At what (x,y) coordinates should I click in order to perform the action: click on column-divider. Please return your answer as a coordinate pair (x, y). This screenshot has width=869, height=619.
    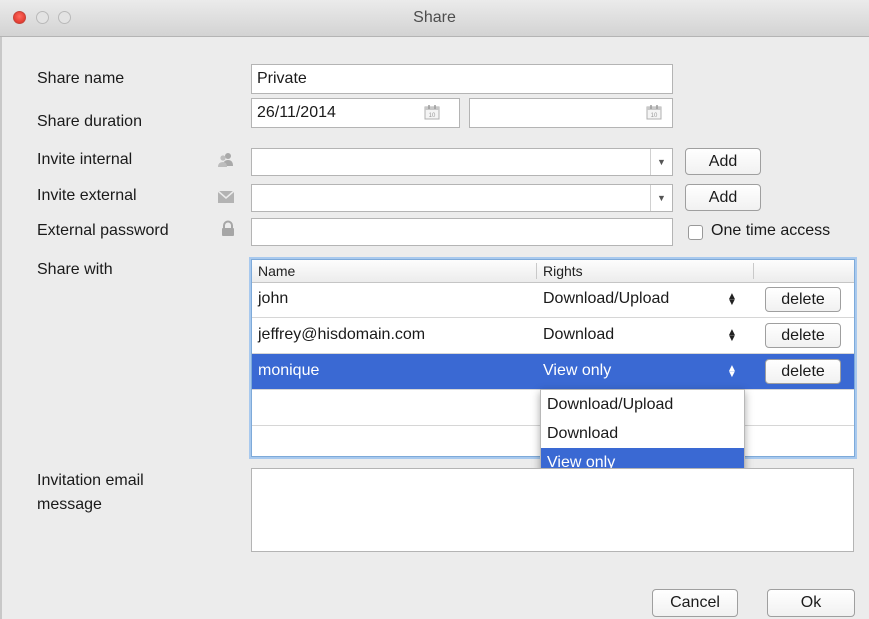
    Looking at the image, I should click on (753, 271).